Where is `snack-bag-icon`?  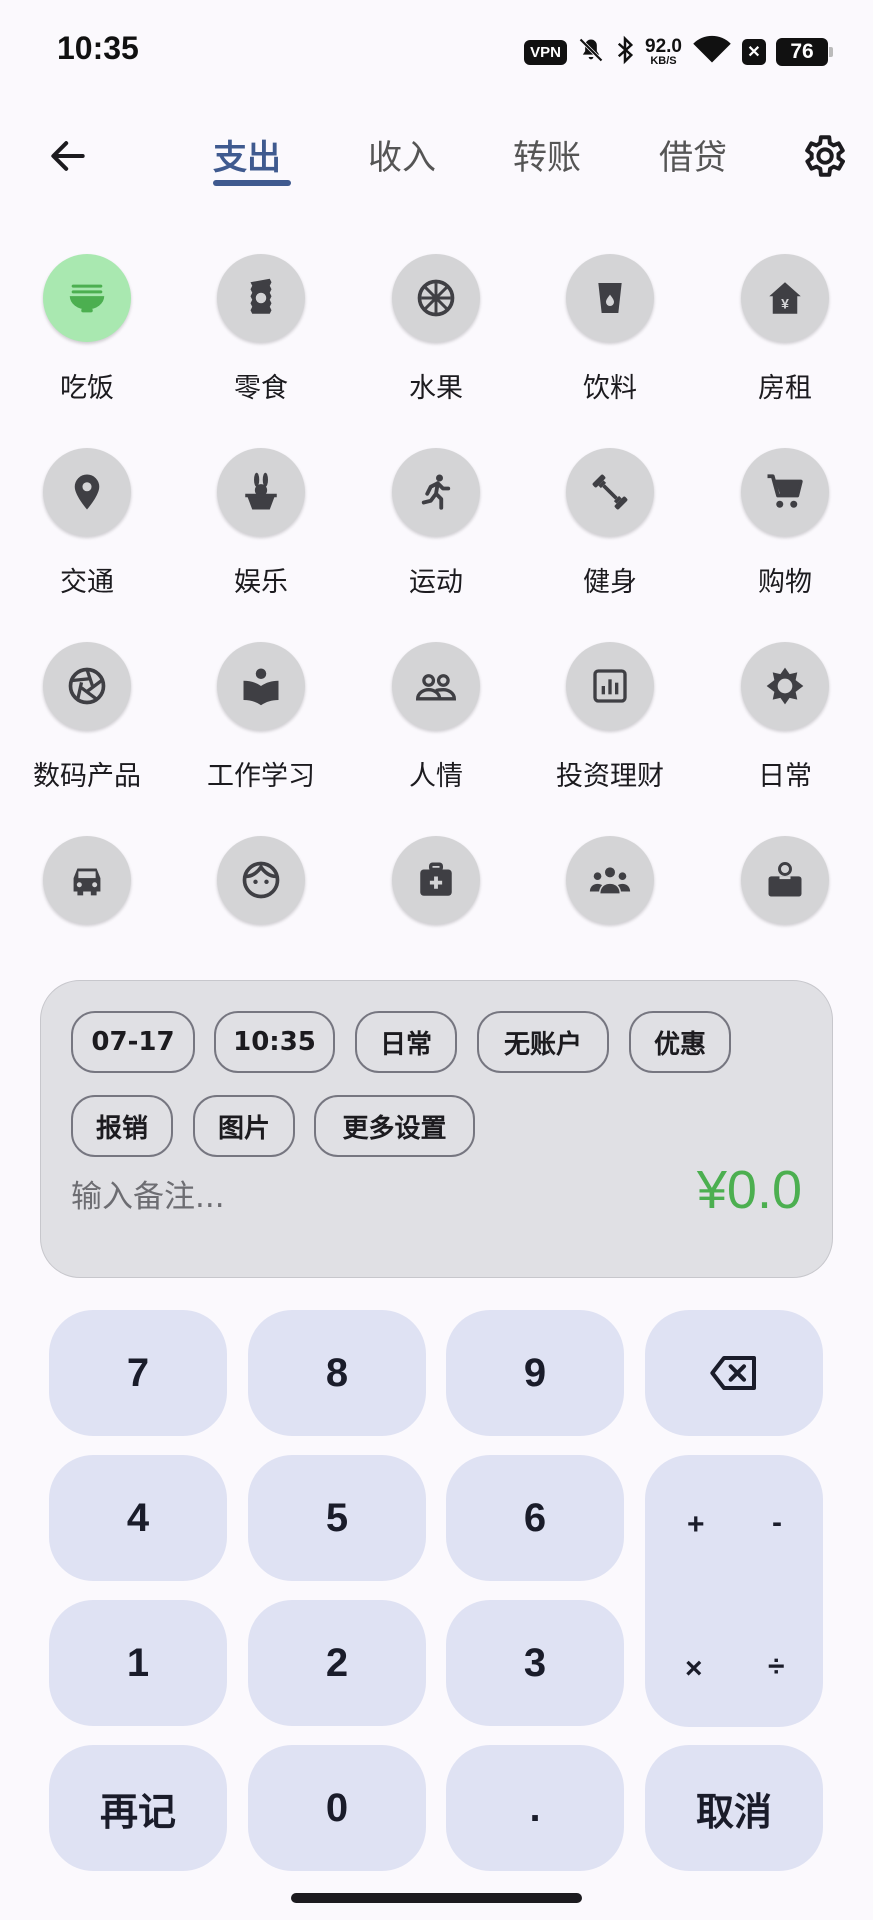
snack-bag-icon is located at coordinates (261, 298).